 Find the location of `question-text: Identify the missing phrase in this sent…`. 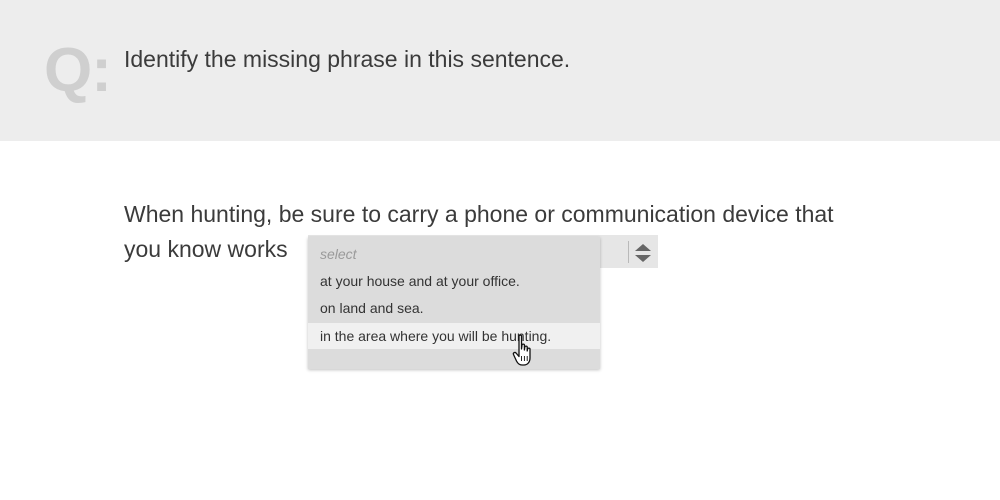

question-text: Identify the missing phrase in this sent… is located at coordinates (347, 59).